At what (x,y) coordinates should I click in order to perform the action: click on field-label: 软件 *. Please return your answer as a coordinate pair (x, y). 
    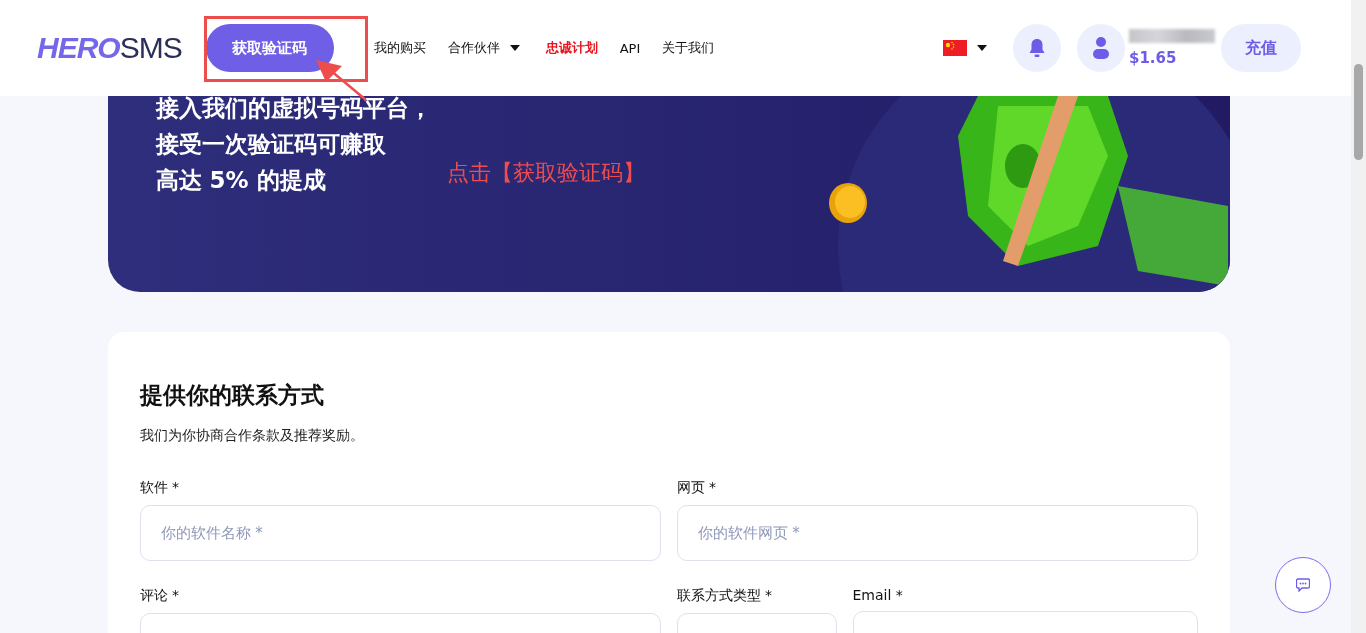
    Looking at the image, I should click on (159, 488).